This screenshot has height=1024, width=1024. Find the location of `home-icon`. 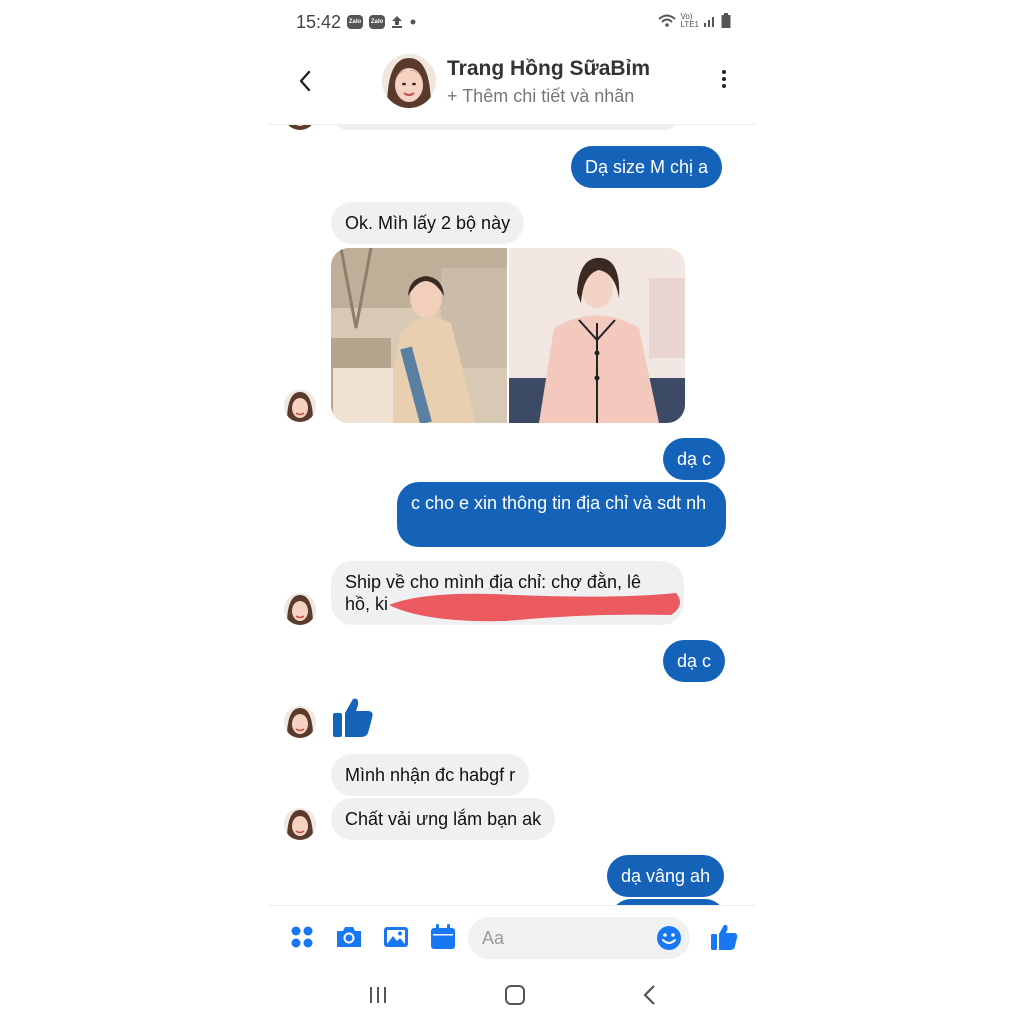

home-icon is located at coordinates (515, 995).